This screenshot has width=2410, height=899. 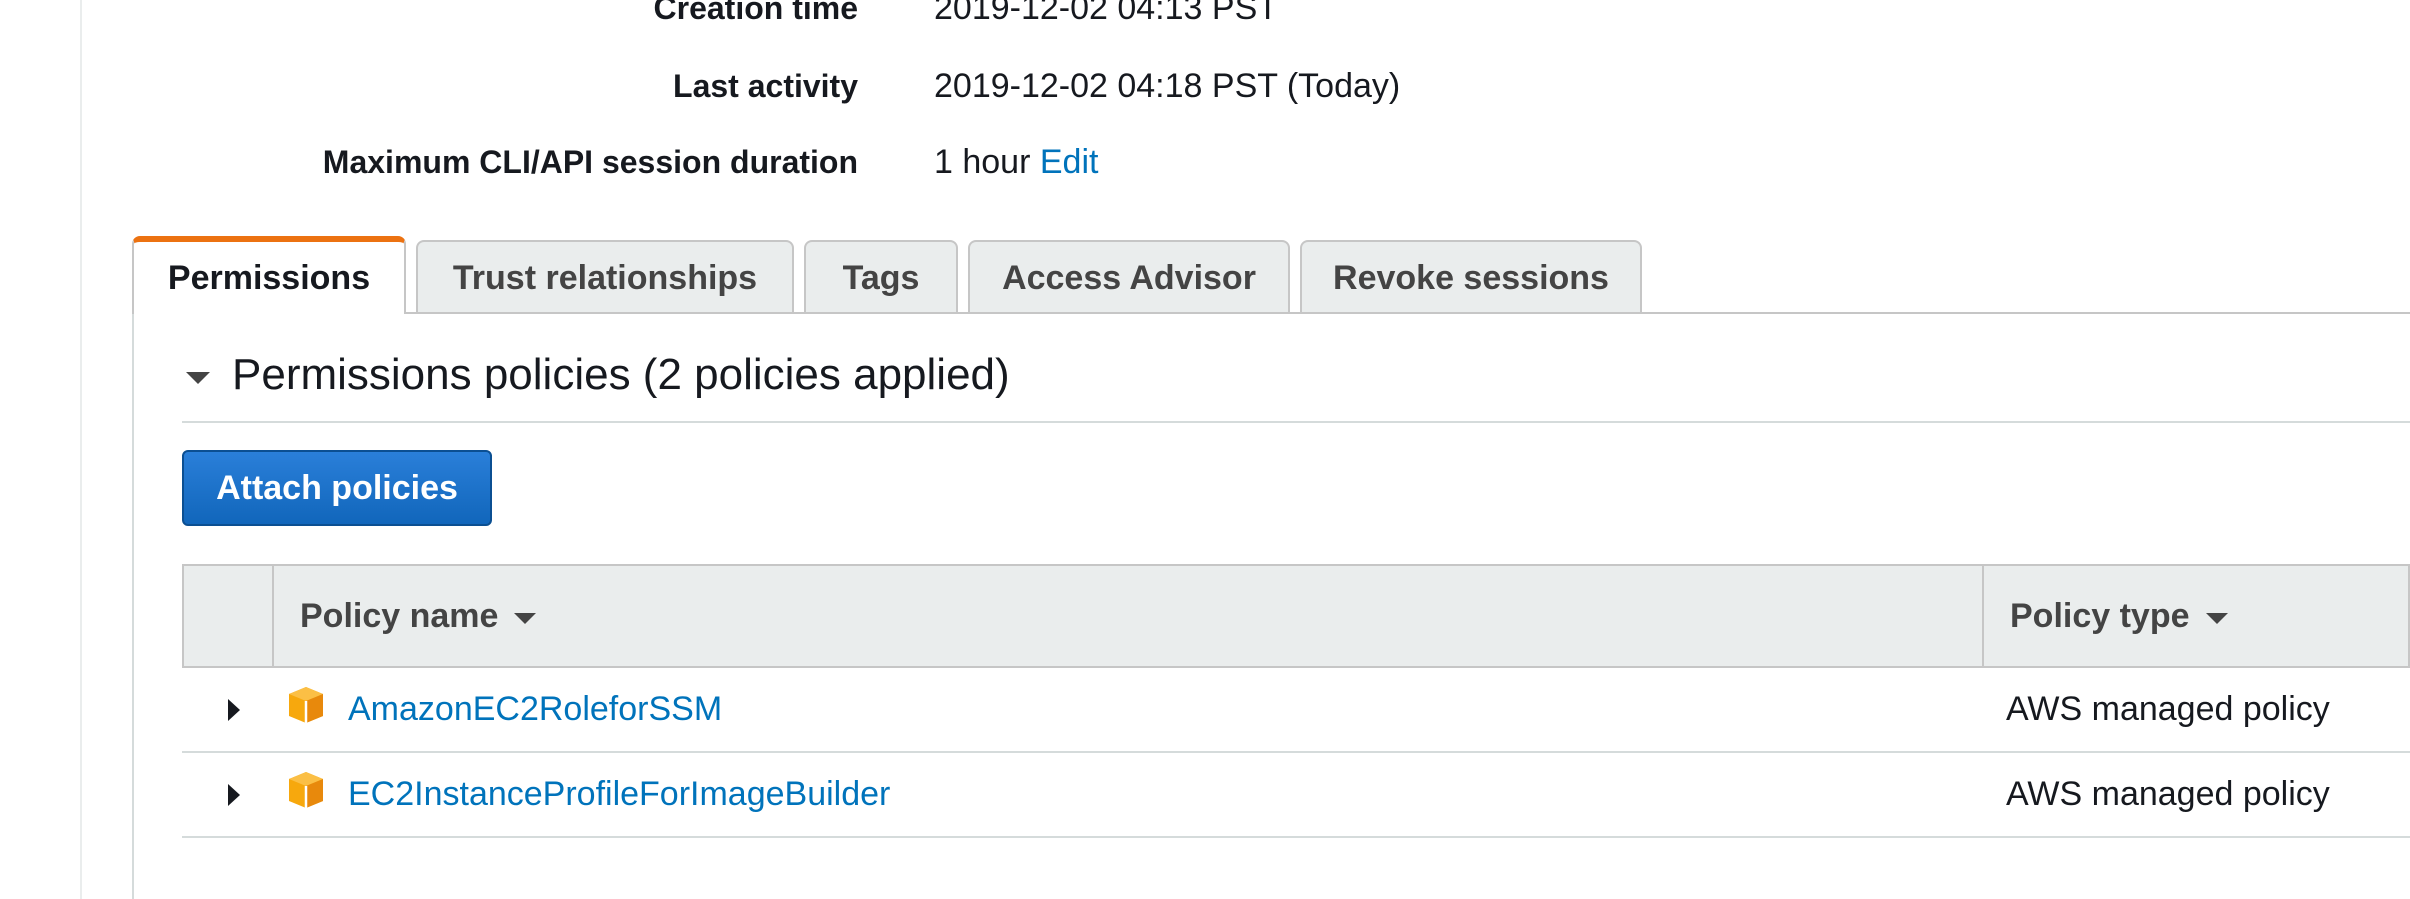 I want to click on expand-column-header, so click(x=229, y=616).